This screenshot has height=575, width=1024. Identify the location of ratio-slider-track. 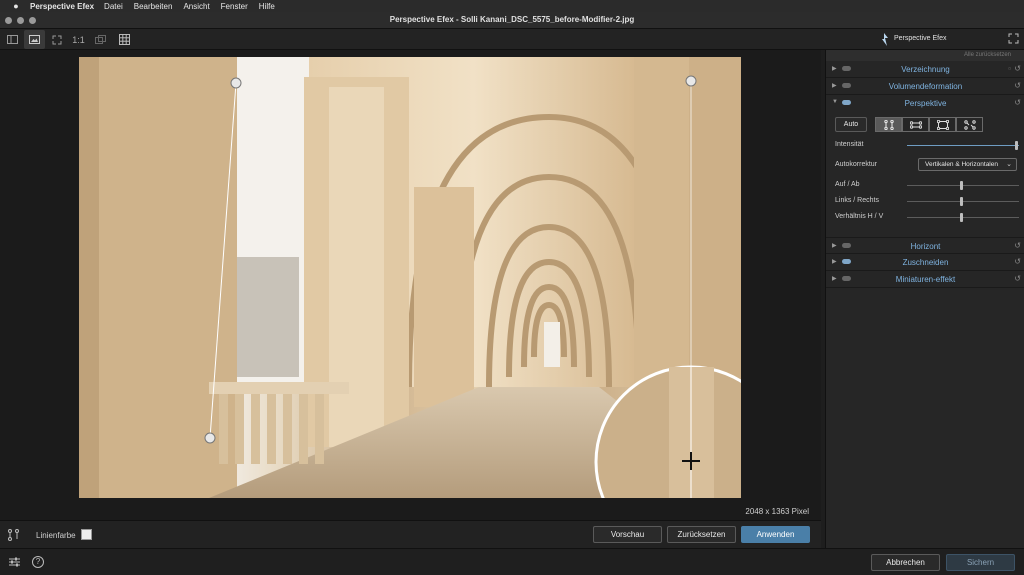
(963, 217).